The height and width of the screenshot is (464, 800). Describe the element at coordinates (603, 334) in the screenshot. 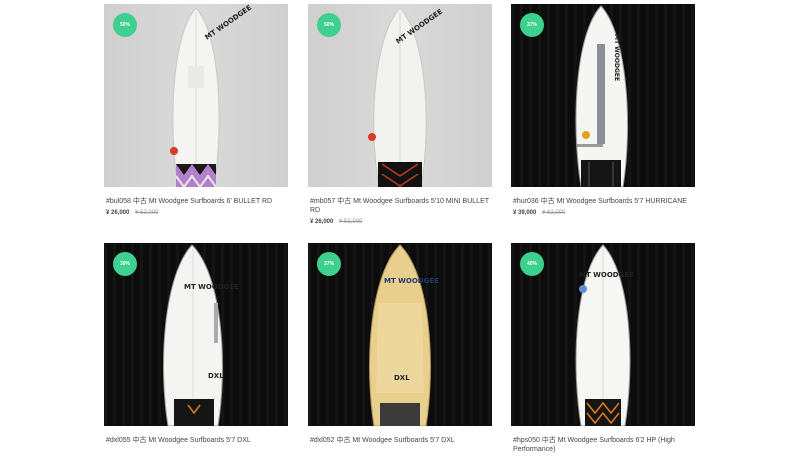

I see `product-image: 40% MT WOODGEE` at that location.